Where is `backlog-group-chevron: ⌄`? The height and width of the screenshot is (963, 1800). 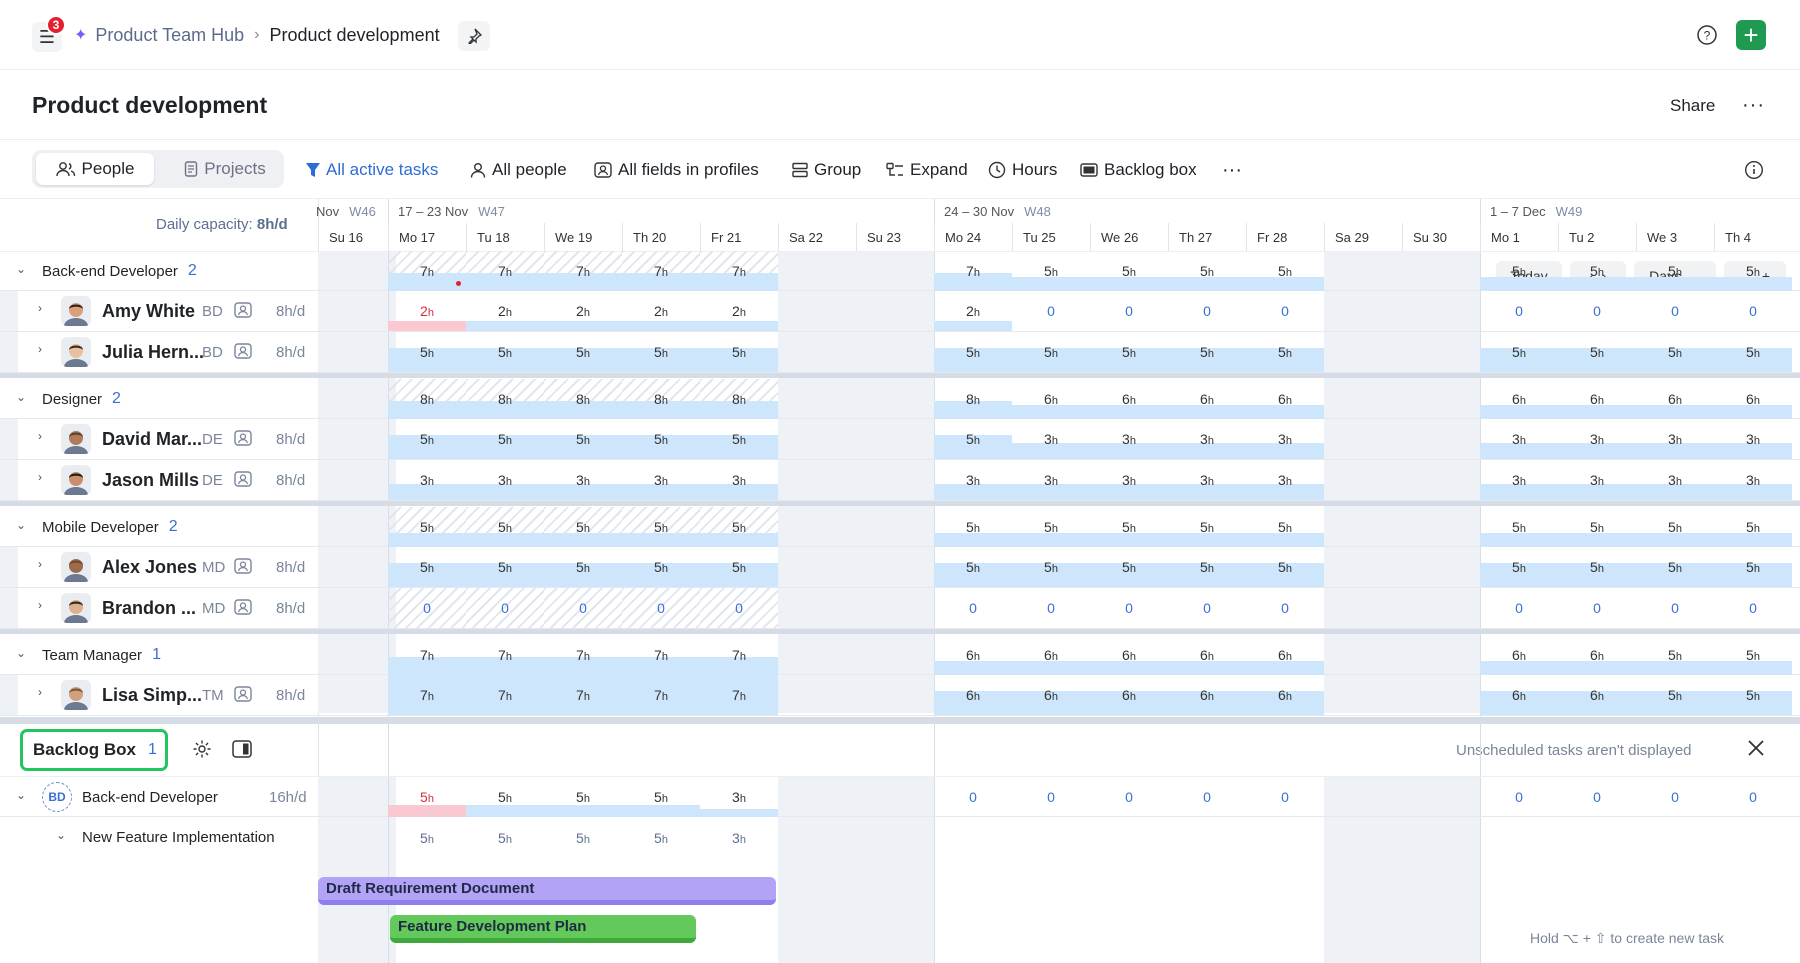
backlog-group-chevron: ⌄ is located at coordinates (21, 795).